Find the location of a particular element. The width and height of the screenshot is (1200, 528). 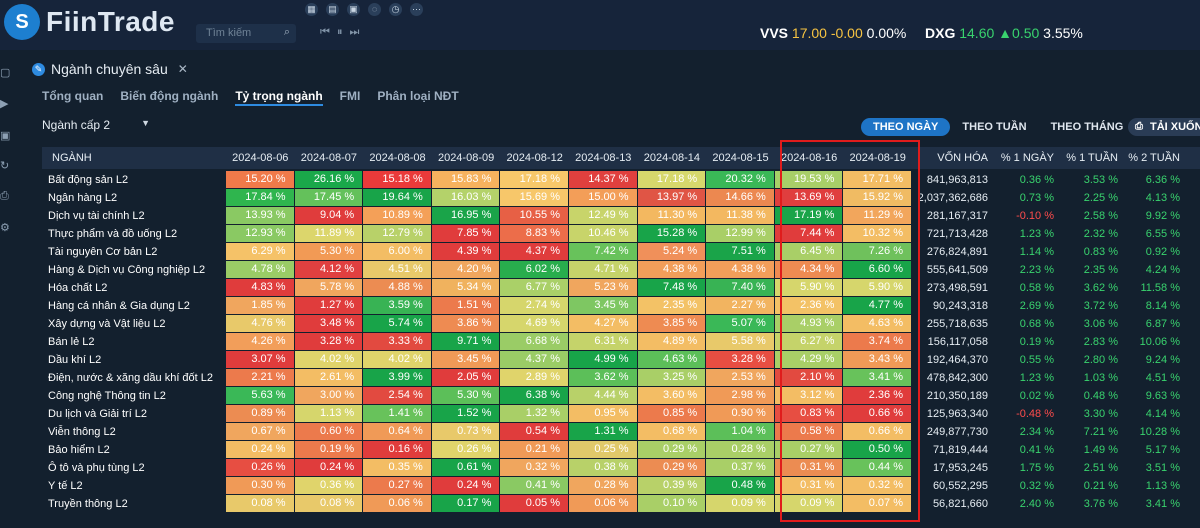

heatmap-cell: 4.29 % is located at coordinates (808, 359).